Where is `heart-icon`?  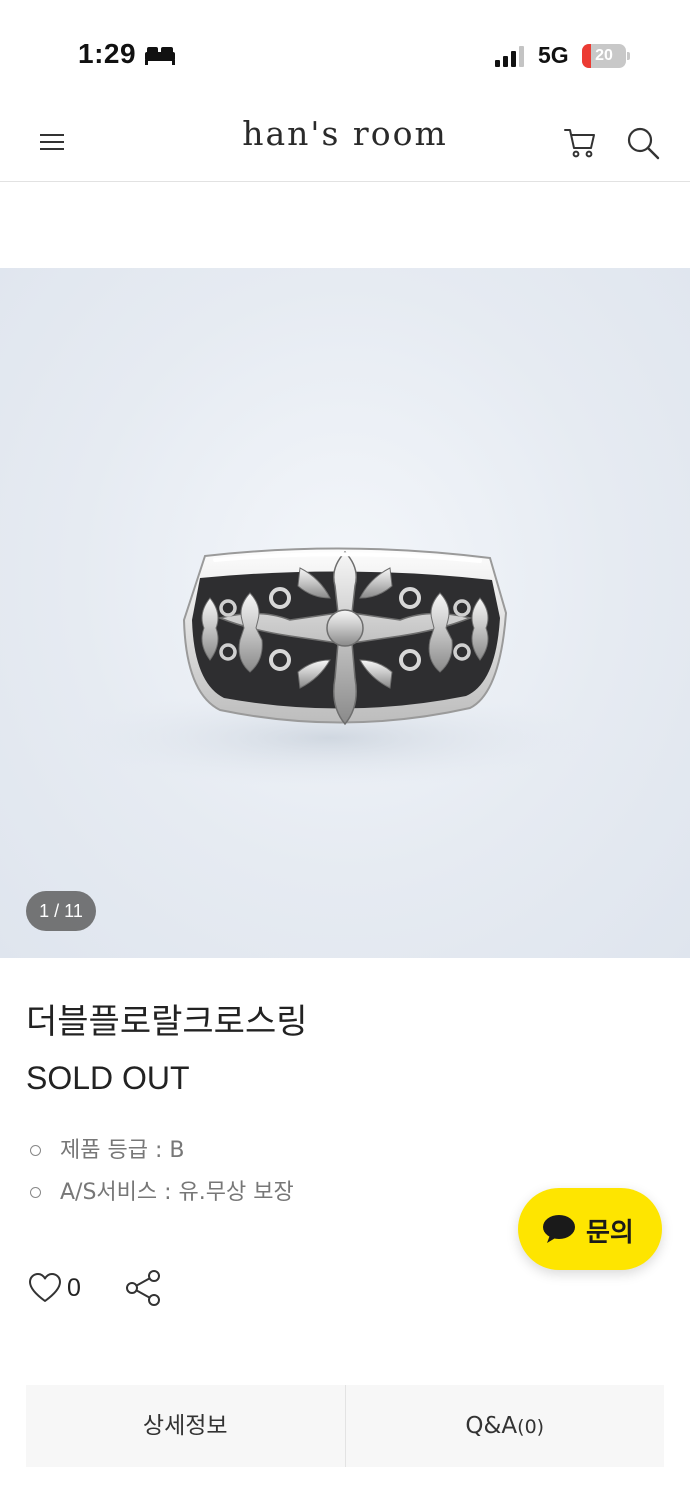
heart-icon is located at coordinates (45, 1288).